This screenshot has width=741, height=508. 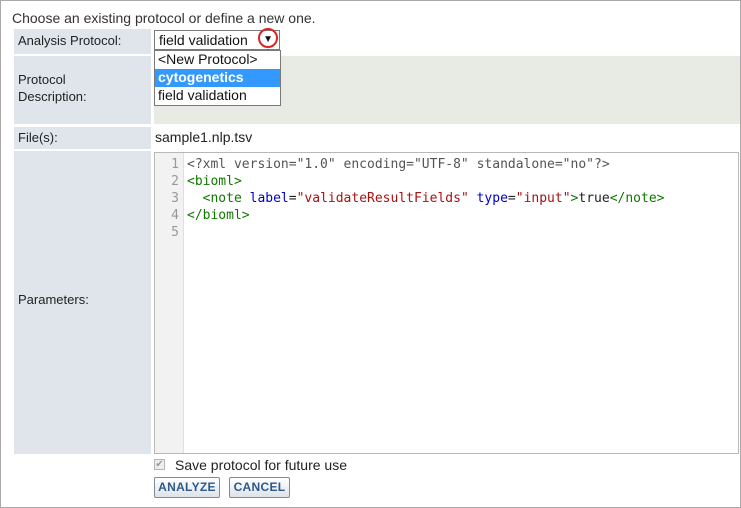 What do you see at coordinates (268, 38) in the screenshot?
I see `callout-circle-annotation` at bounding box center [268, 38].